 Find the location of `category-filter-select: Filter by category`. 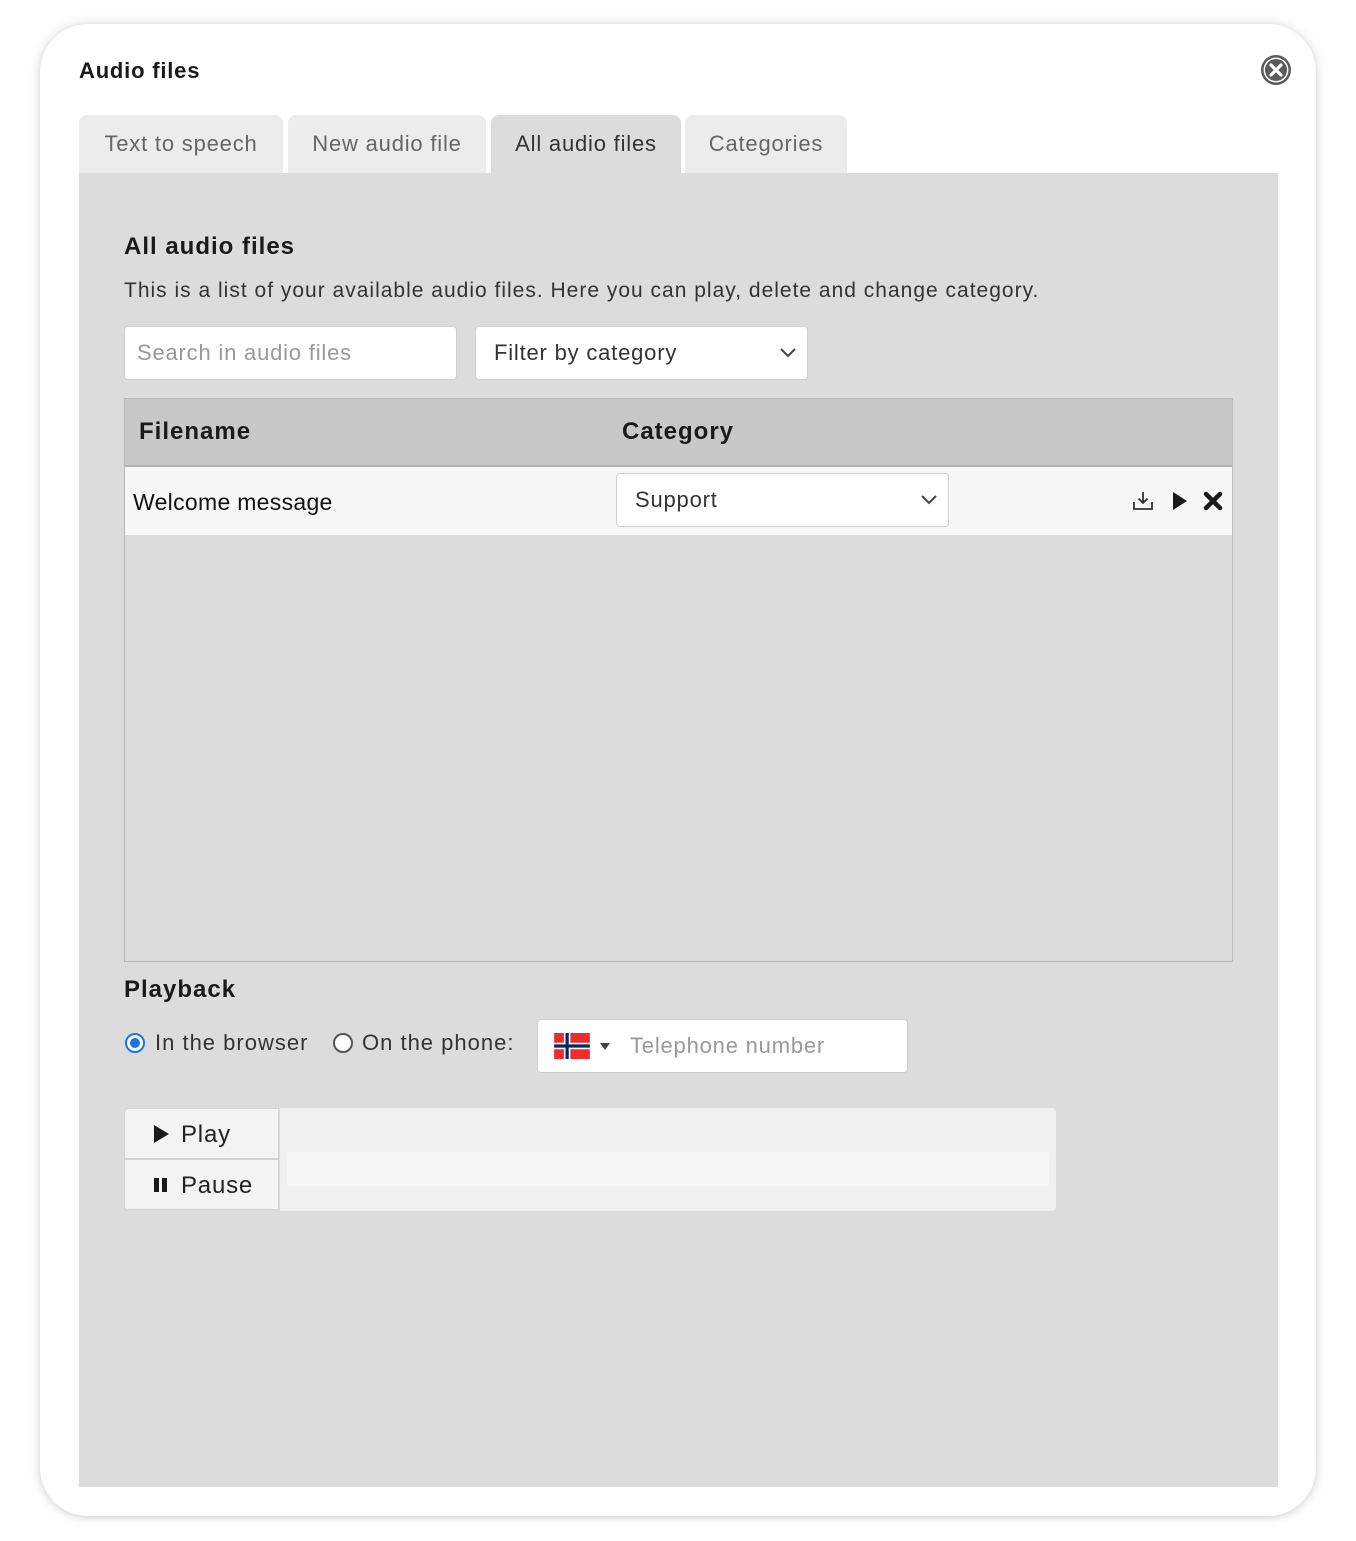

category-filter-select: Filter by category is located at coordinates (641, 353).